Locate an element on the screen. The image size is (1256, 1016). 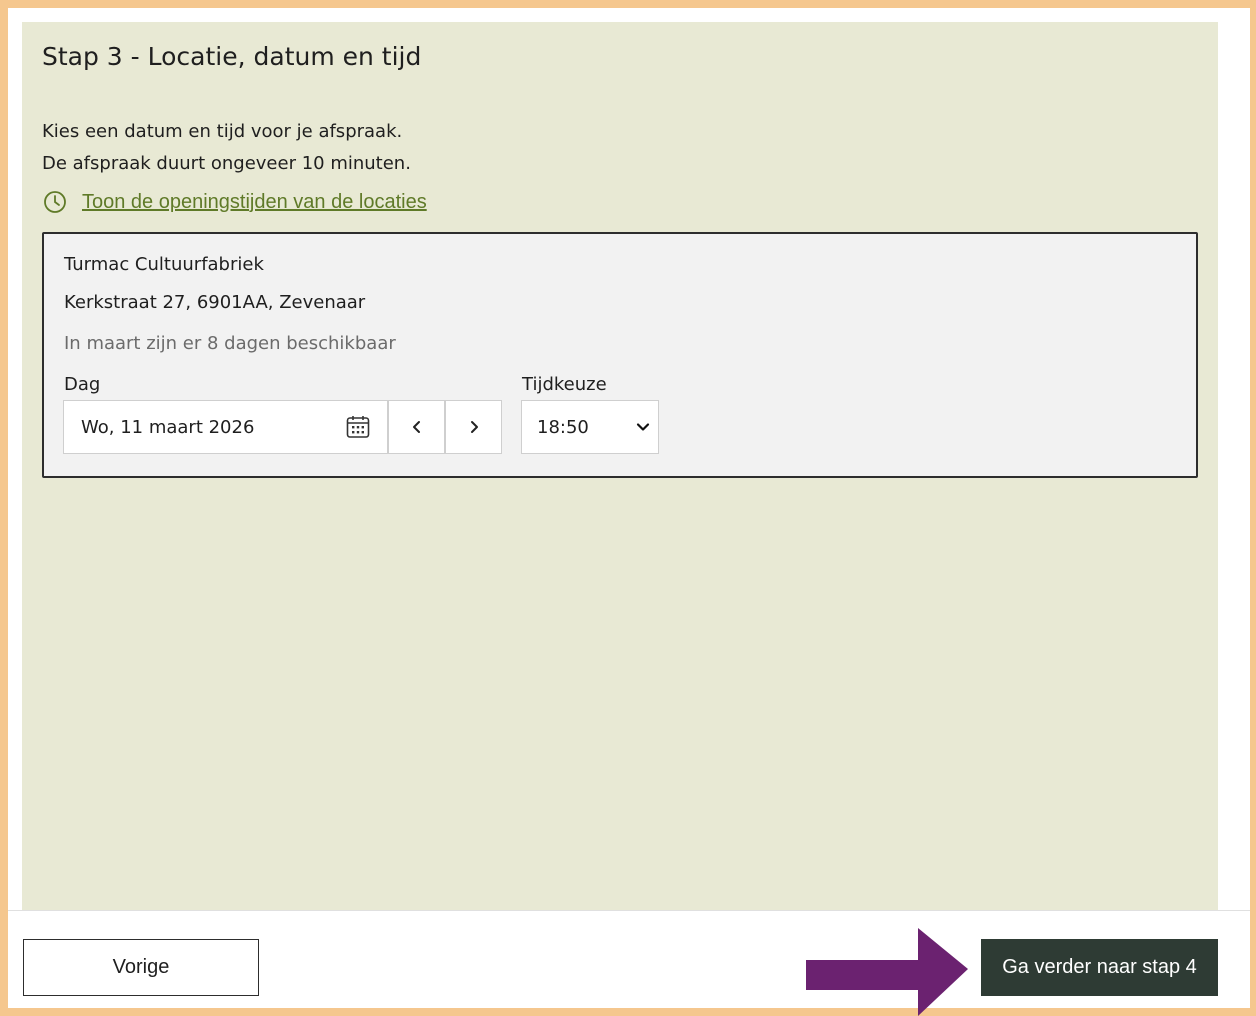
date-picker-input: Wo, 11 maart 2026 is located at coordinates (225, 427).